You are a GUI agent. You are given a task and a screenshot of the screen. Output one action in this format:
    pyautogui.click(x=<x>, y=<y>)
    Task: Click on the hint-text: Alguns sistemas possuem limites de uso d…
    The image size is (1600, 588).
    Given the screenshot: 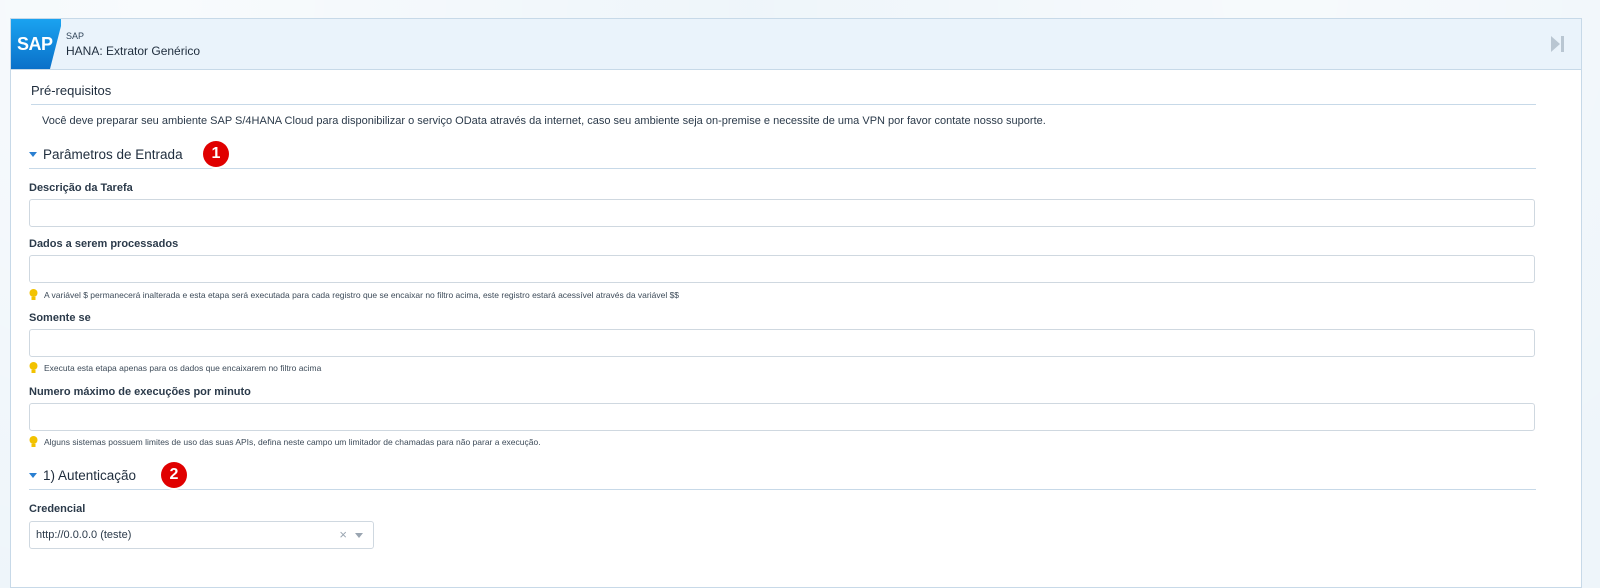 What is the action you would take?
    pyautogui.click(x=292, y=442)
    